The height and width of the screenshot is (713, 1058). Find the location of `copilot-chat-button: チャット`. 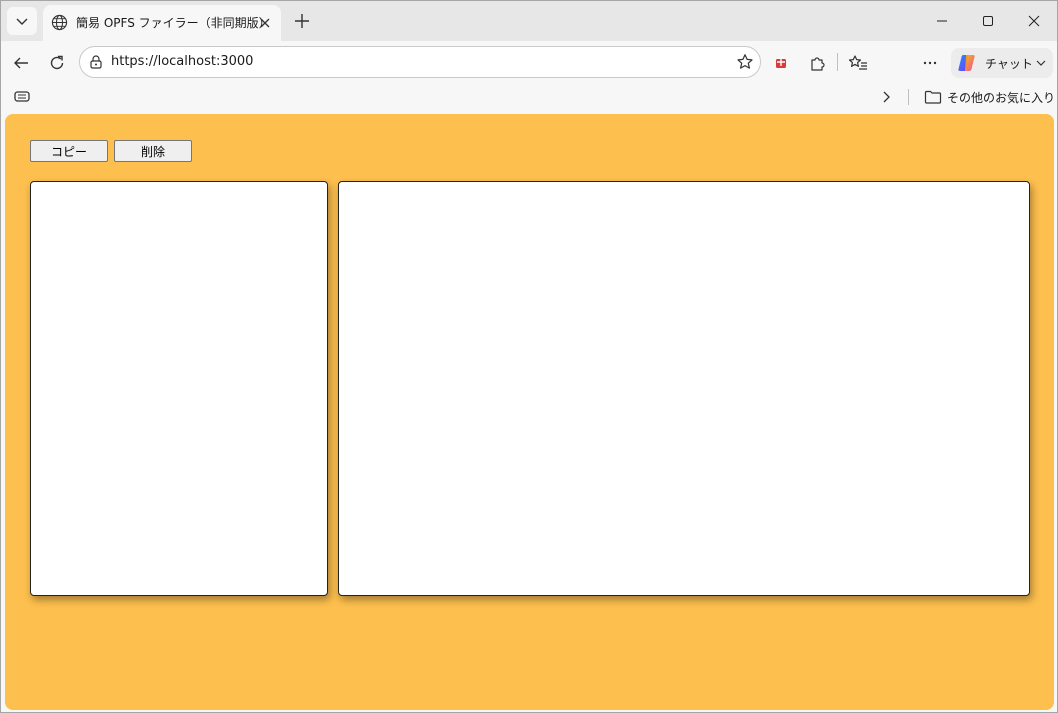

copilot-chat-button: チャット is located at coordinates (1002, 63).